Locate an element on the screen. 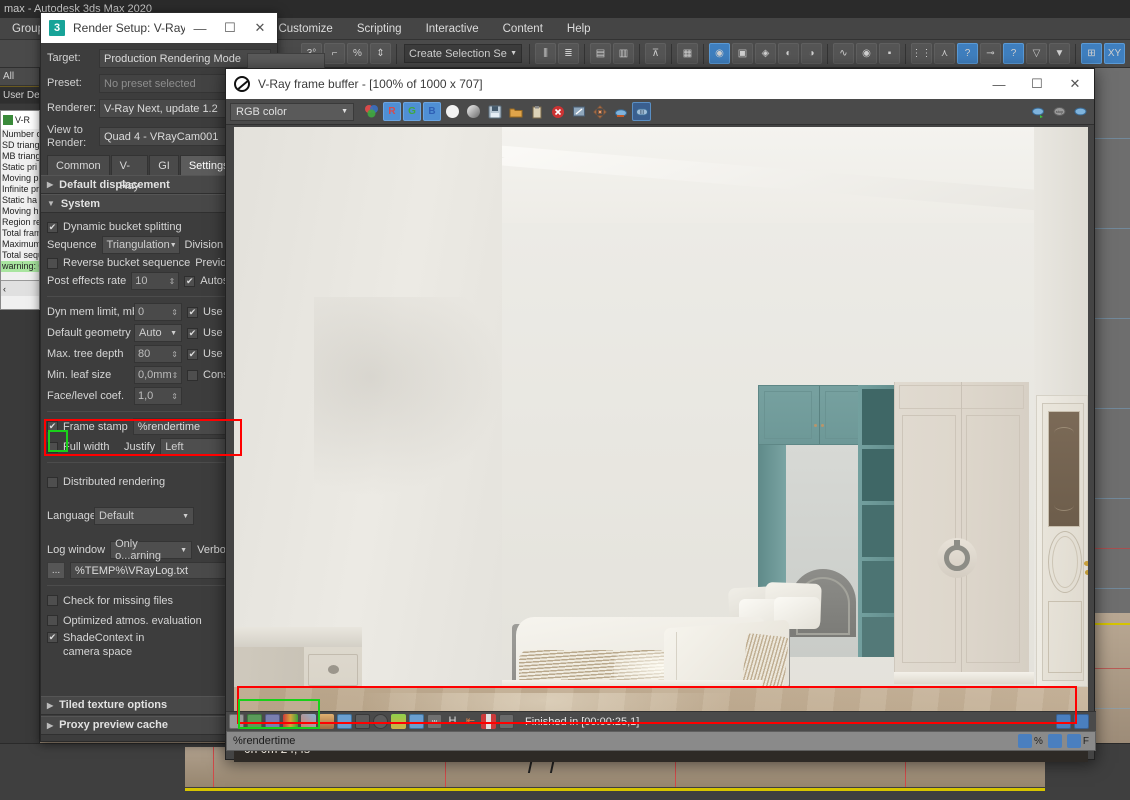  curve-icon is located at coordinates (362, 721).